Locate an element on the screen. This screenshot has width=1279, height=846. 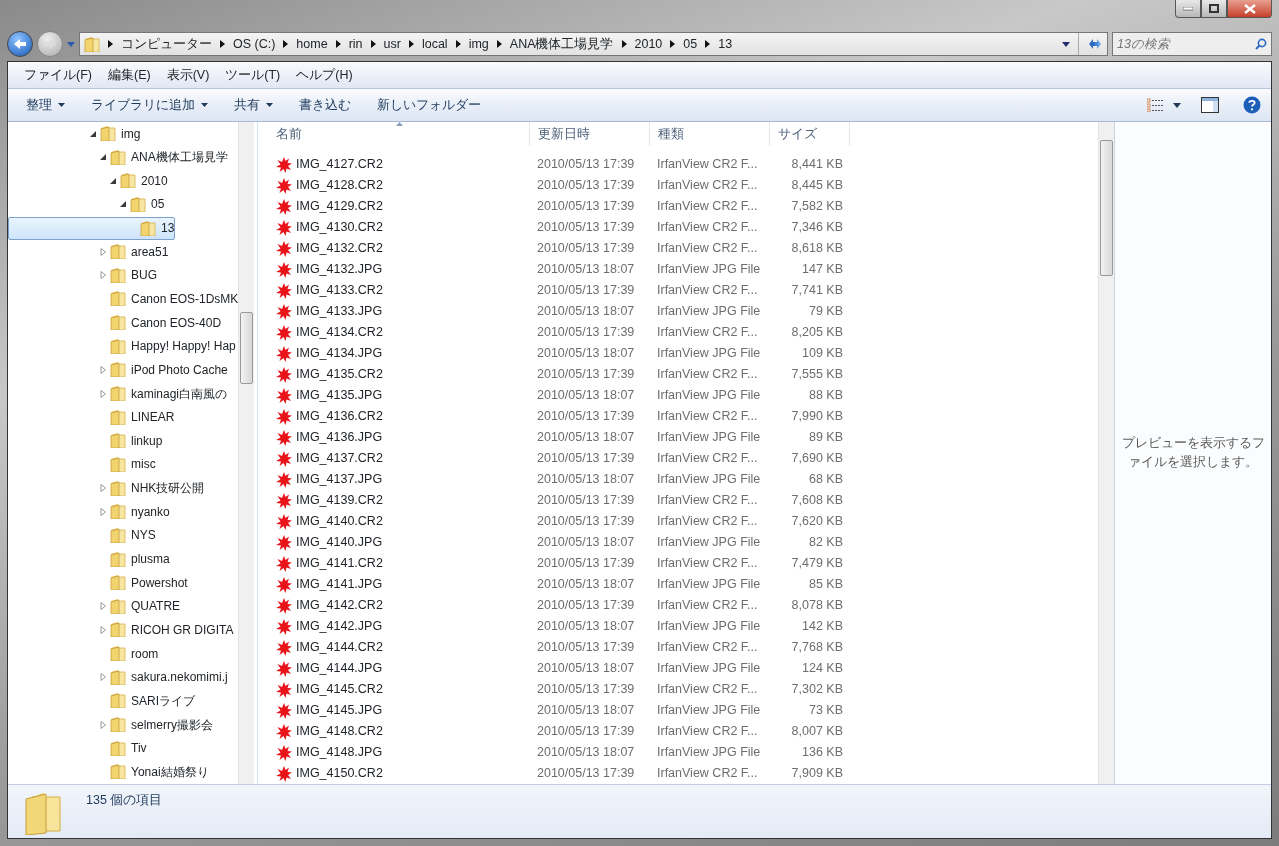
menu-item: ヘルプ(H) is located at coordinates (324, 75).